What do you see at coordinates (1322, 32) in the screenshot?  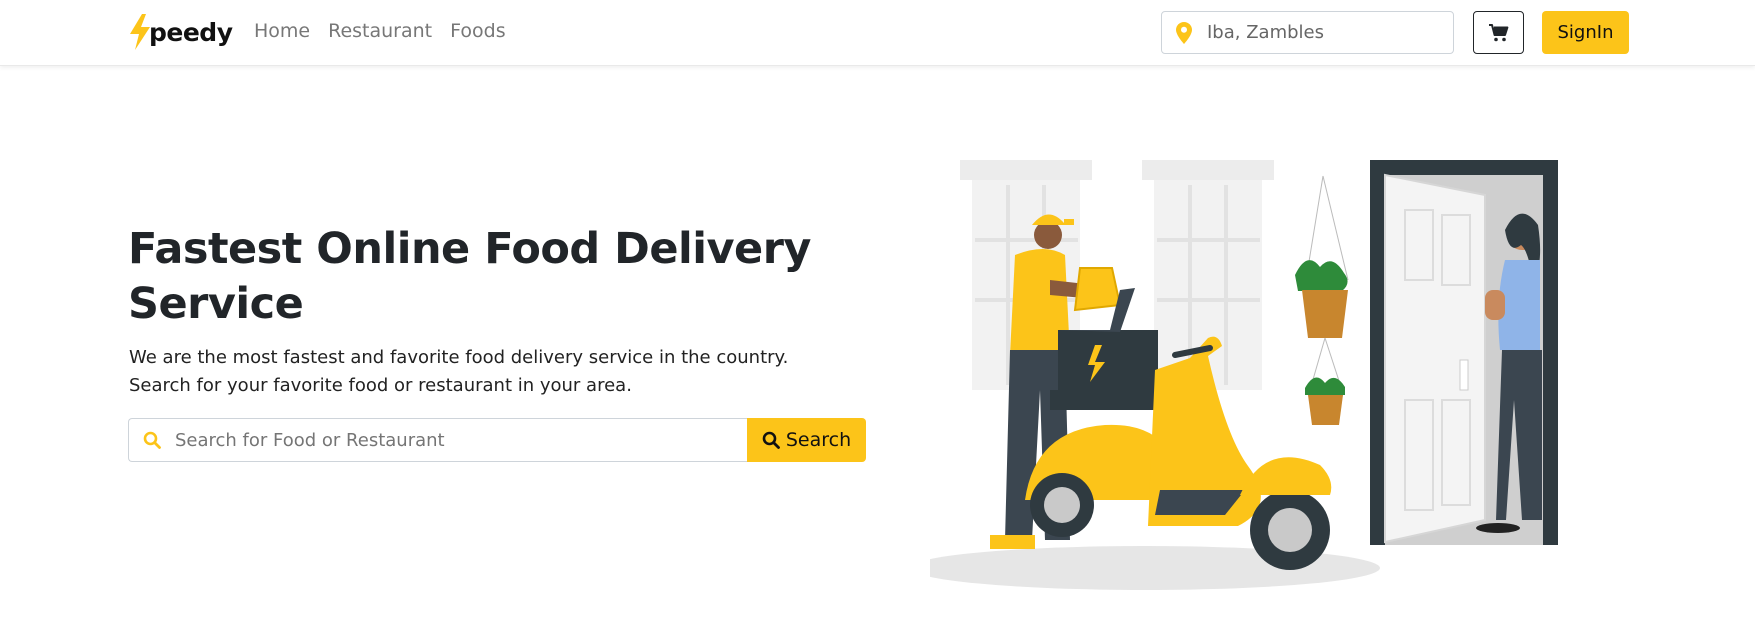 I see `location-input` at bounding box center [1322, 32].